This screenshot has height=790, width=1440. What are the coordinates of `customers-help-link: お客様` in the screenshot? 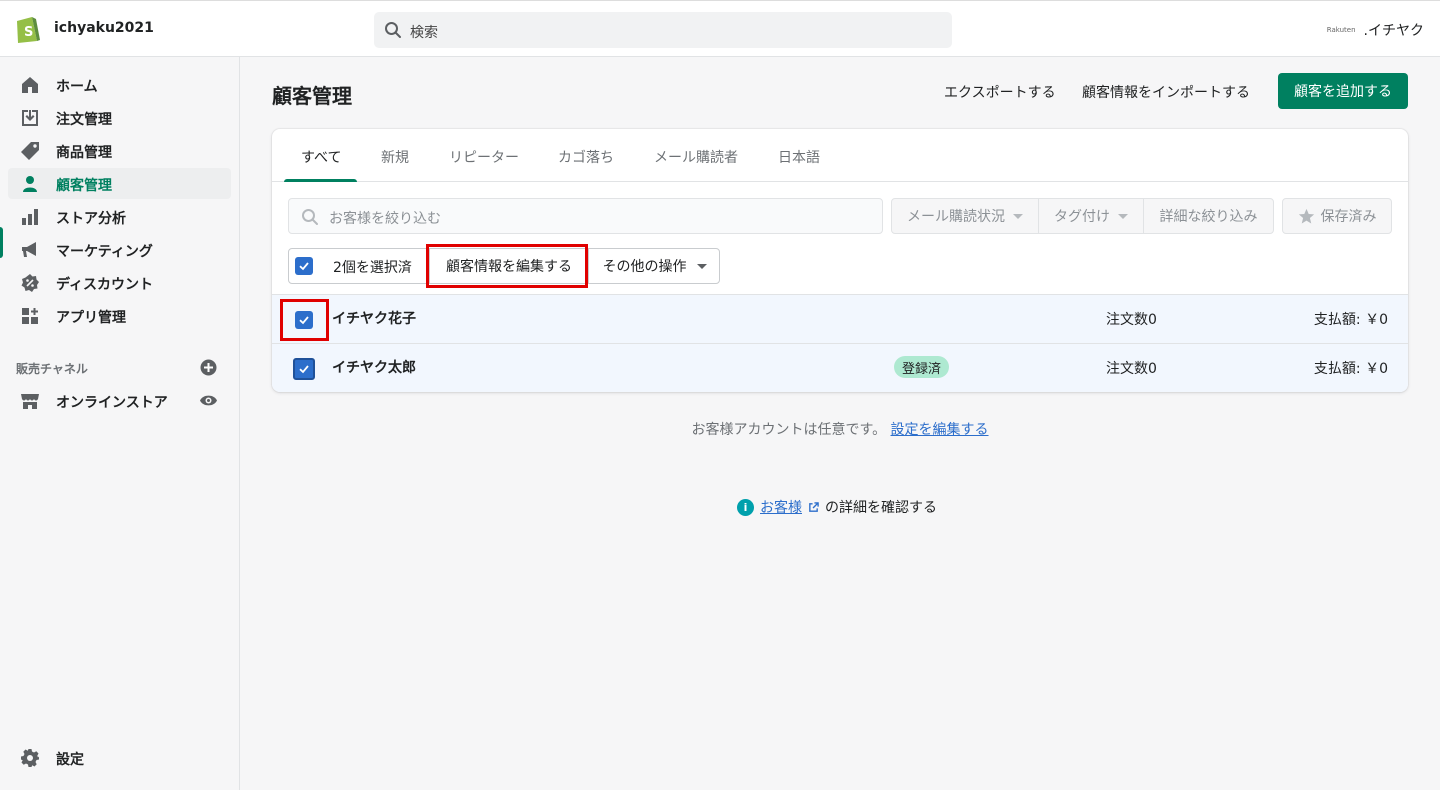 It's located at (781, 507).